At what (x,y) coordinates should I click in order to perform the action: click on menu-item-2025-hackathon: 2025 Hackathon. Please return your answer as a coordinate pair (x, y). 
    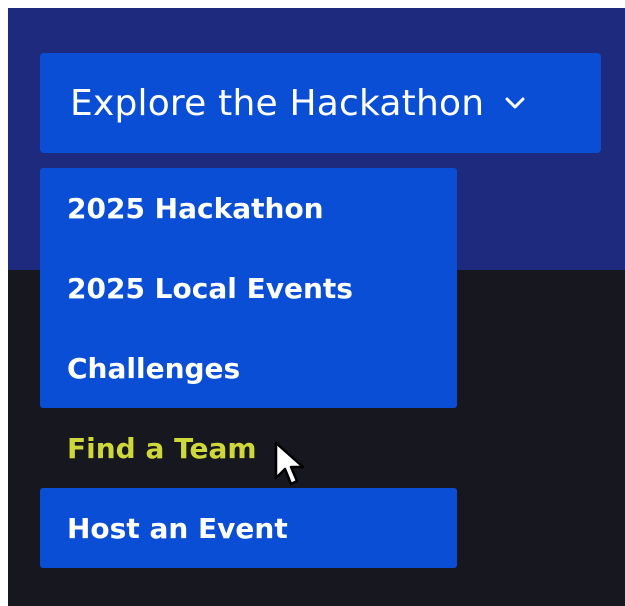
    Looking at the image, I should click on (248, 208).